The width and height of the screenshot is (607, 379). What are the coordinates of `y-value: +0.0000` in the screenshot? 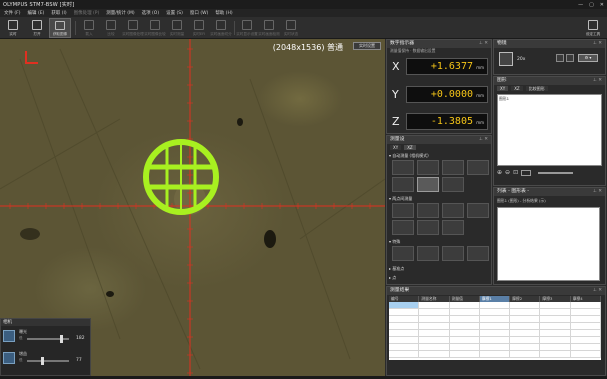 It's located at (451, 94).